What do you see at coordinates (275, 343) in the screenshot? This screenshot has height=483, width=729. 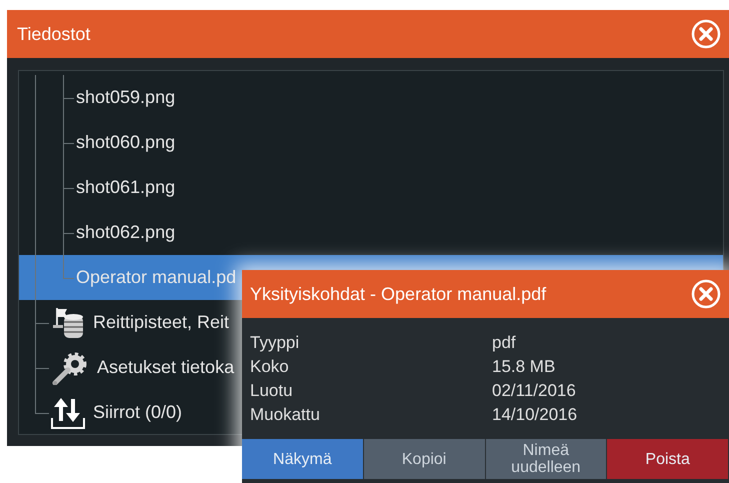 I see `detail-label: Tyyppi` at bounding box center [275, 343].